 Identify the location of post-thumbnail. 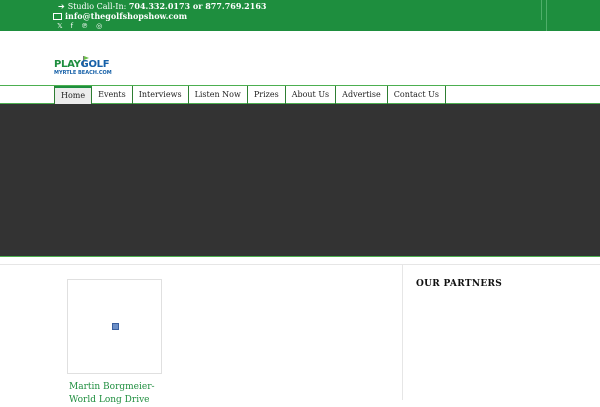
(114, 326).